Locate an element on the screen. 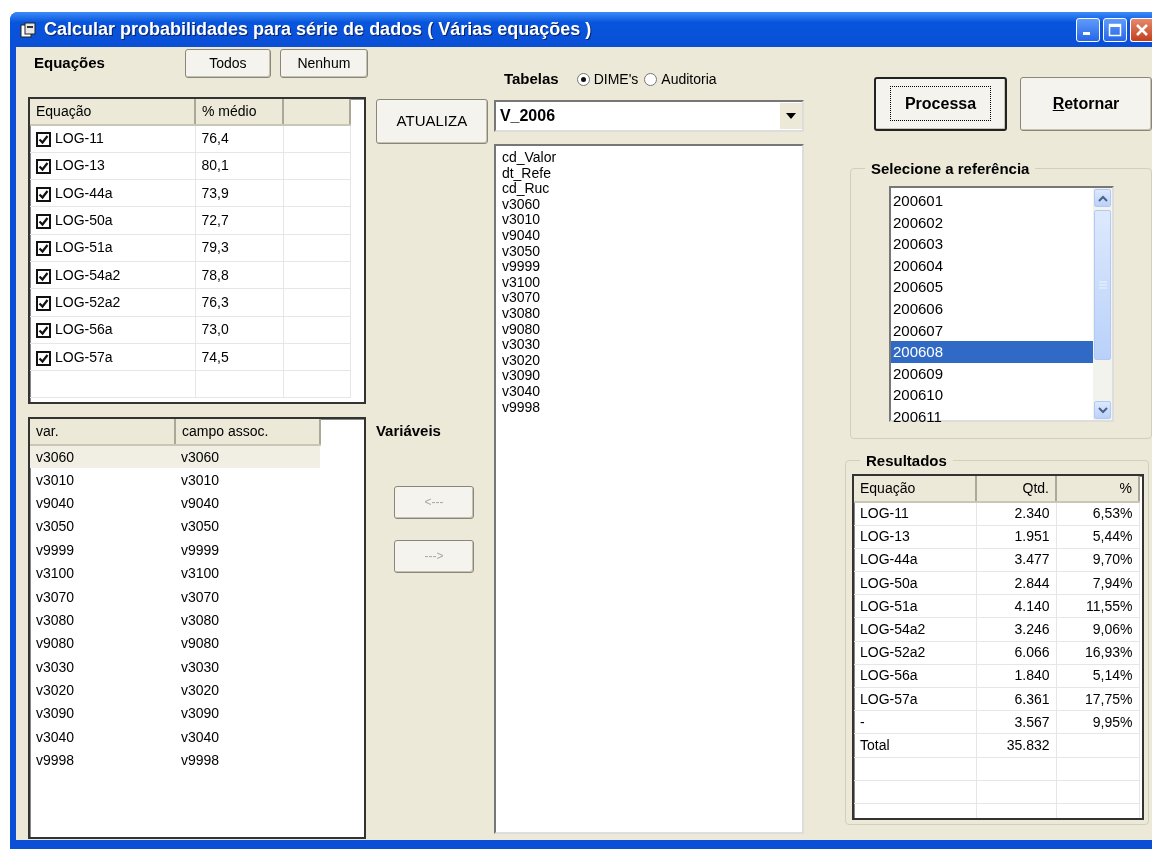 This screenshot has width=1152, height=849. list-item: 200603 is located at coordinates (992, 244).